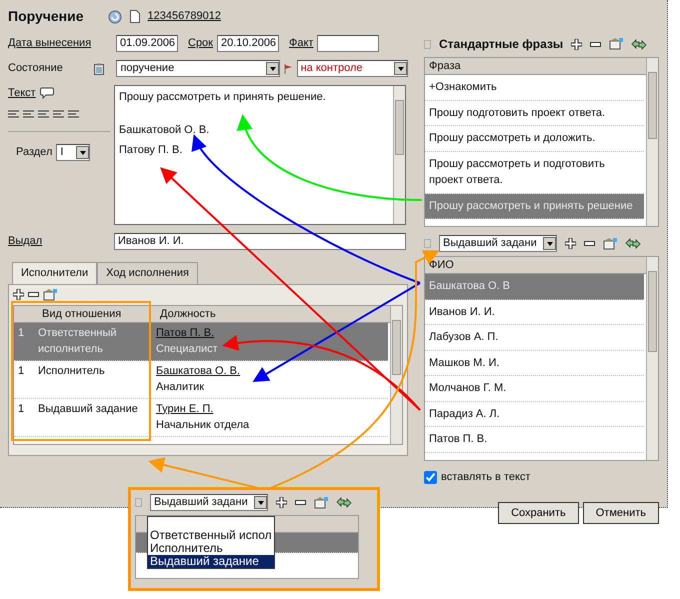 Image resolution: width=680 pixels, height=599 pixels. What do you see at coordinates (534, 139) in the screenshot?
I see `list-item: Прошу рассмотреть и доложить.` at bounding box center [534, 139].